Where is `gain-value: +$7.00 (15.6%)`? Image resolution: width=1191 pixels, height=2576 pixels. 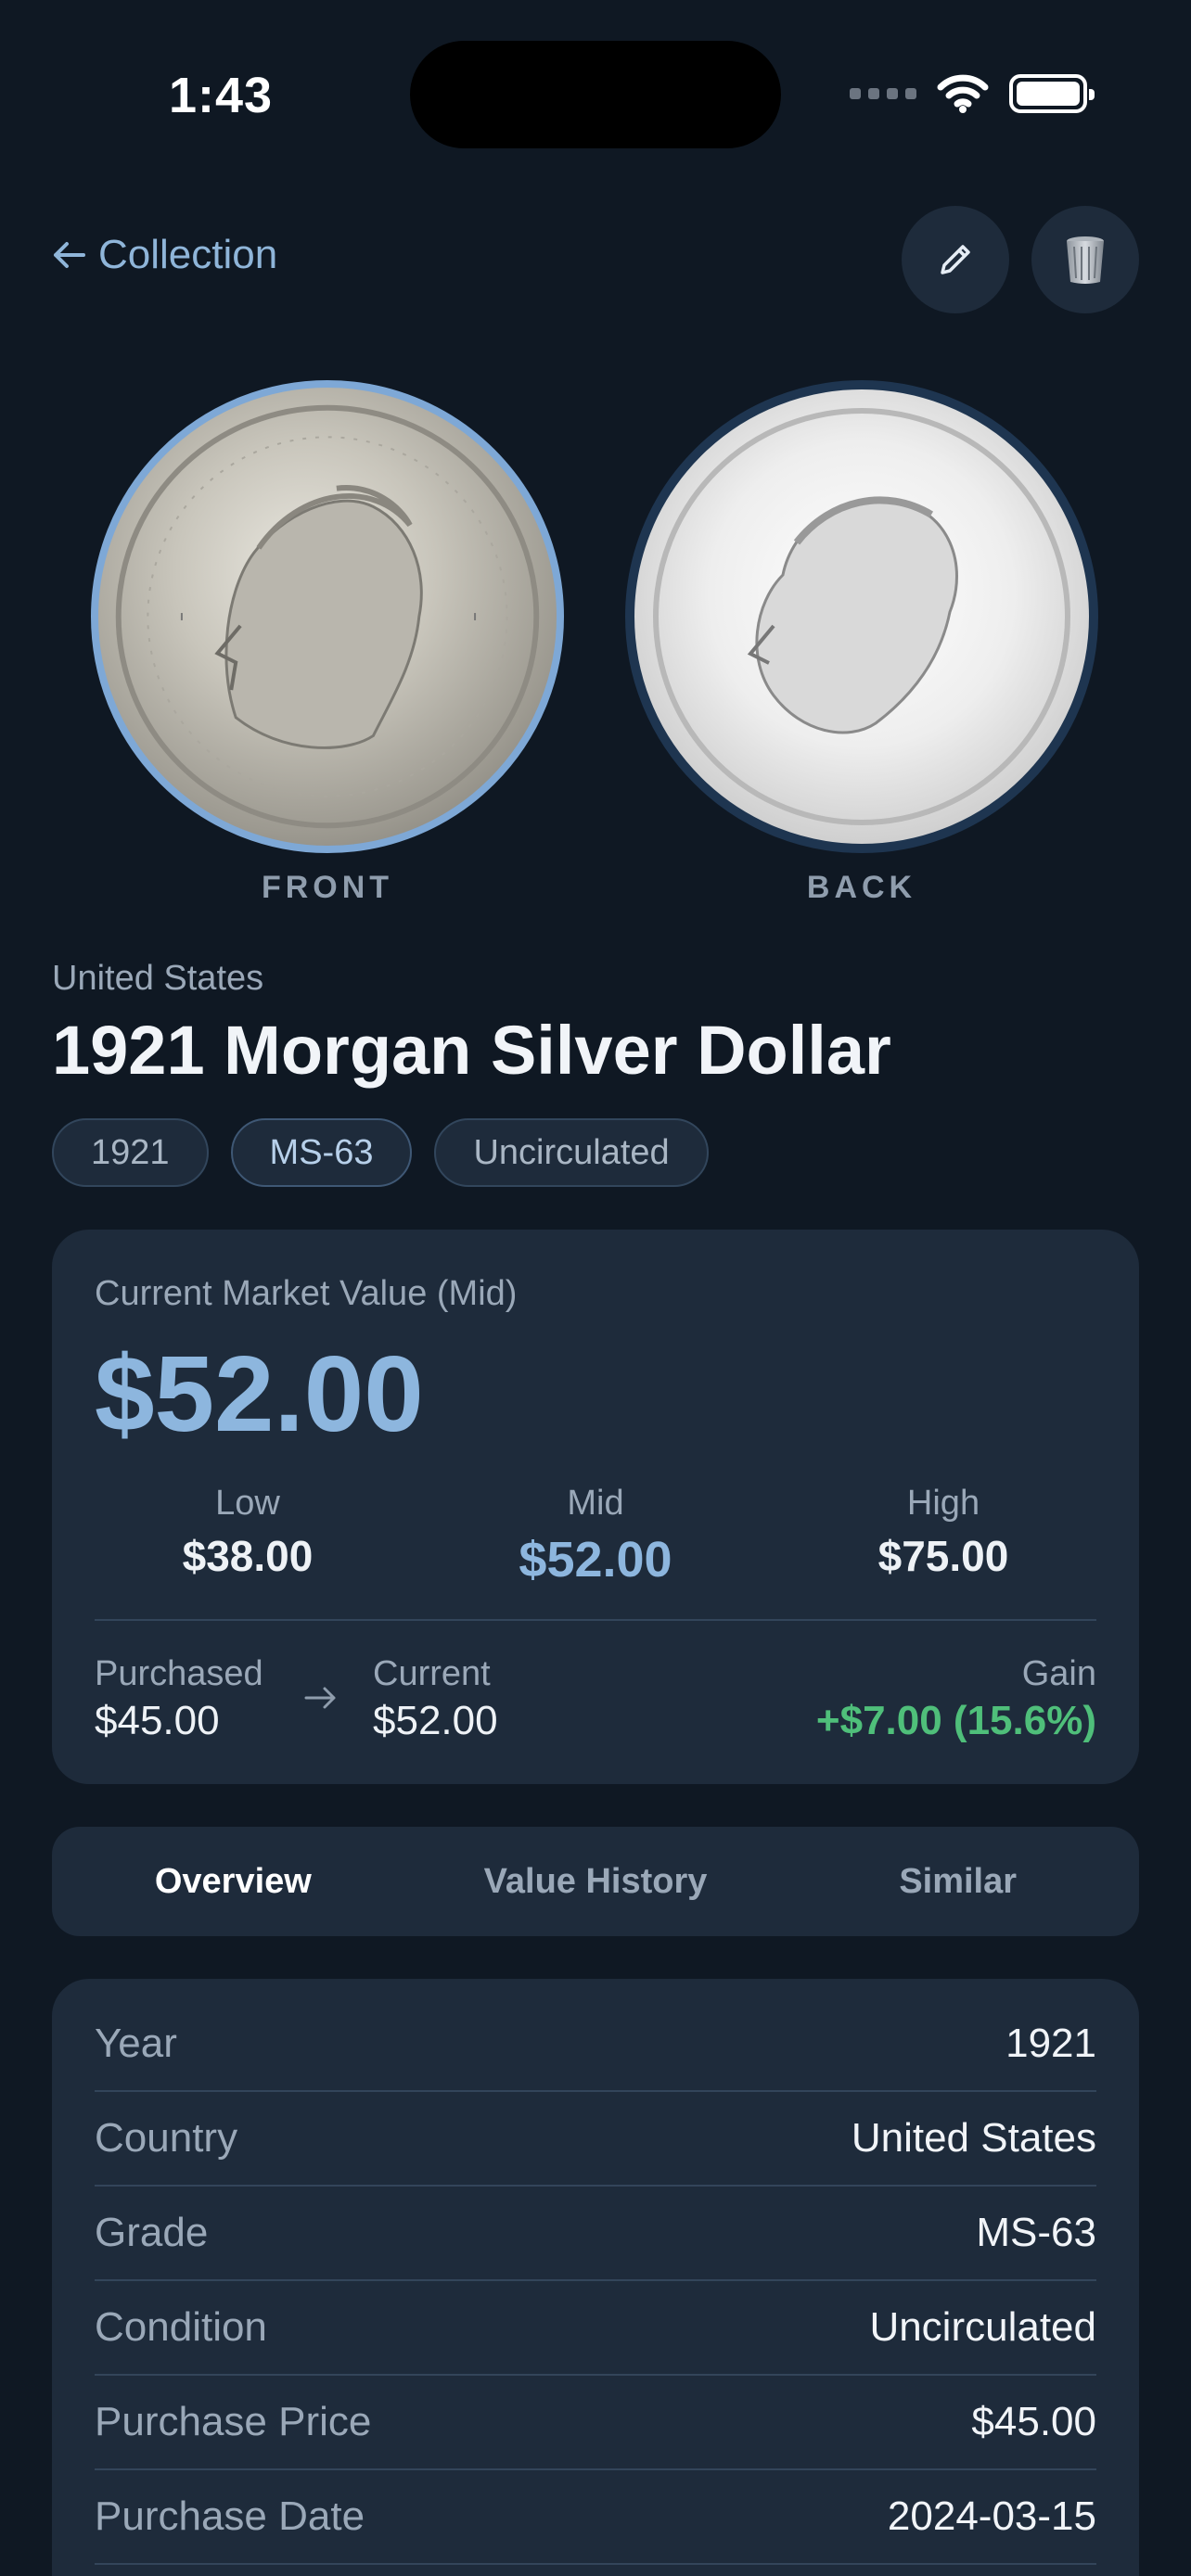
gain-value: +$7.00 (15.6%) is located at coordinates (955, 1720).